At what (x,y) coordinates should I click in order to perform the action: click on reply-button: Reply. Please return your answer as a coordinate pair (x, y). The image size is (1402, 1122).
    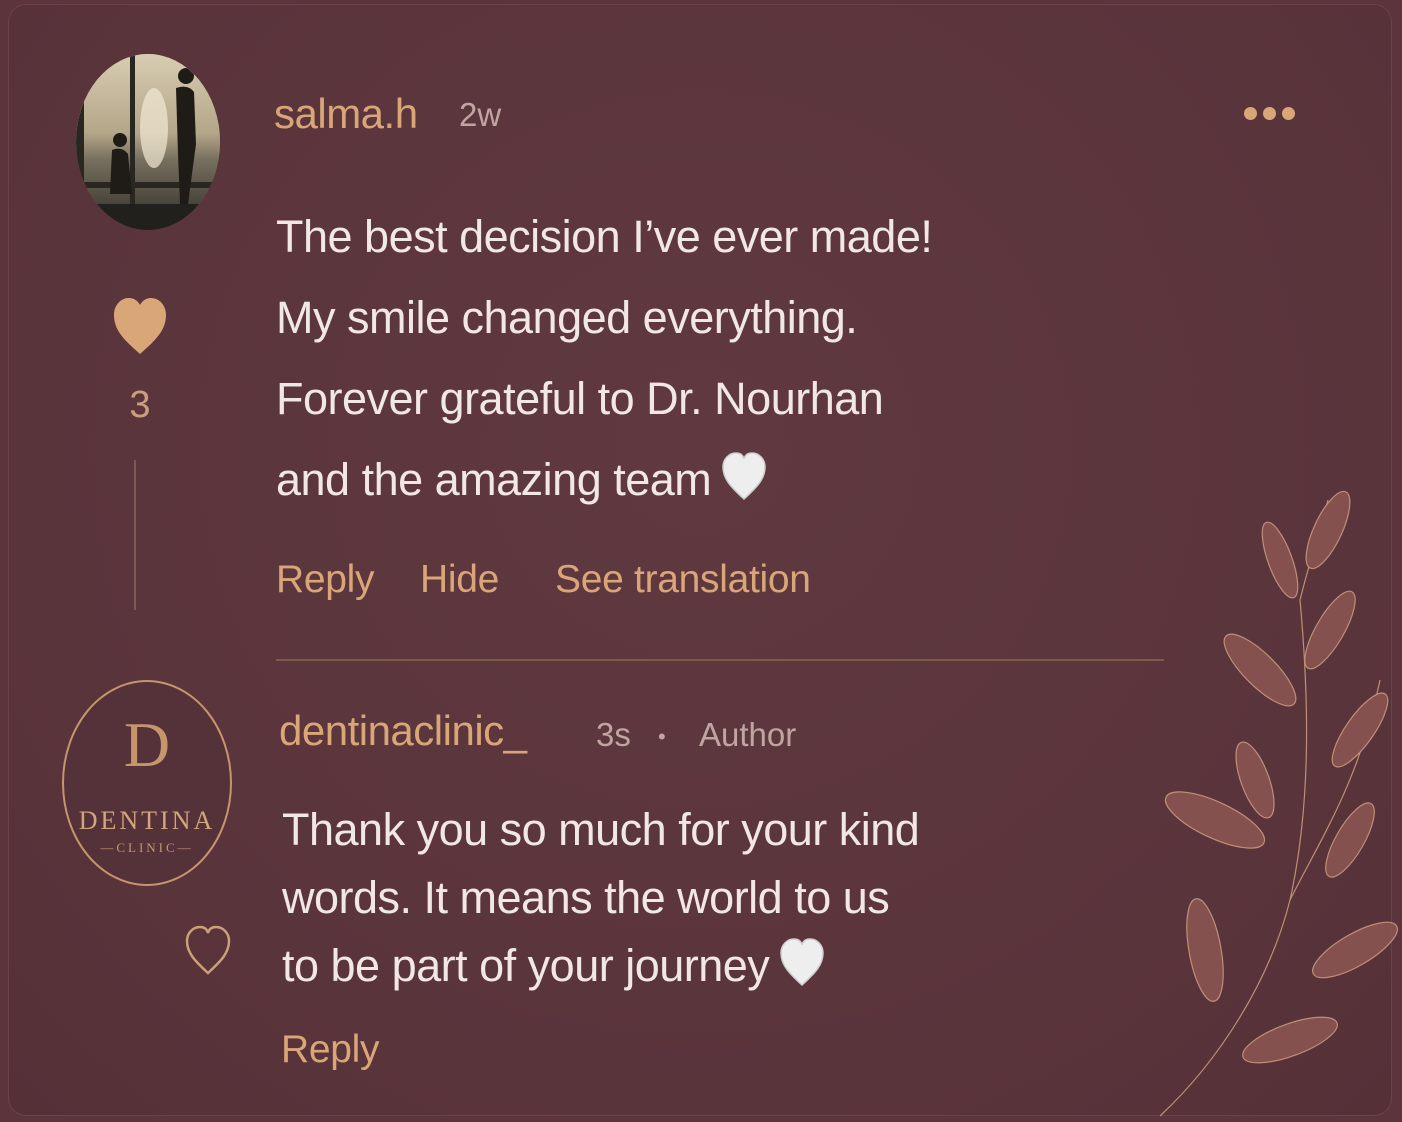
    Looking at the image, I should click on (325, 580).